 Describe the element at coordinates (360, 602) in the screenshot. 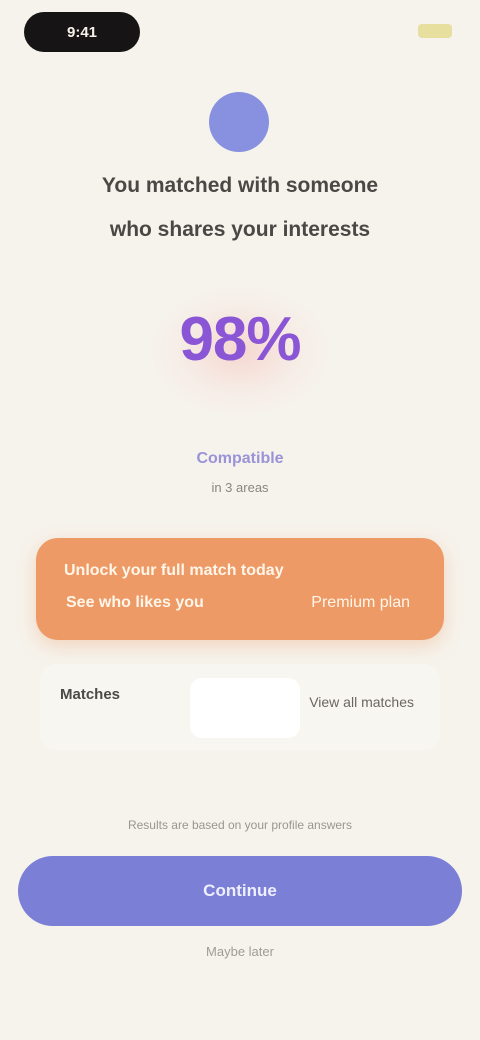

I see `offer-card-plan: Premium plan` at that location.